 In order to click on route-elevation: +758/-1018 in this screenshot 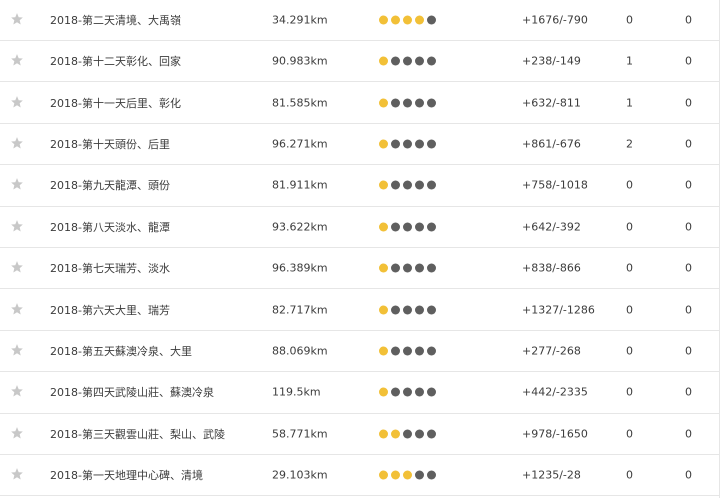, I will do `click(555, 185)`.